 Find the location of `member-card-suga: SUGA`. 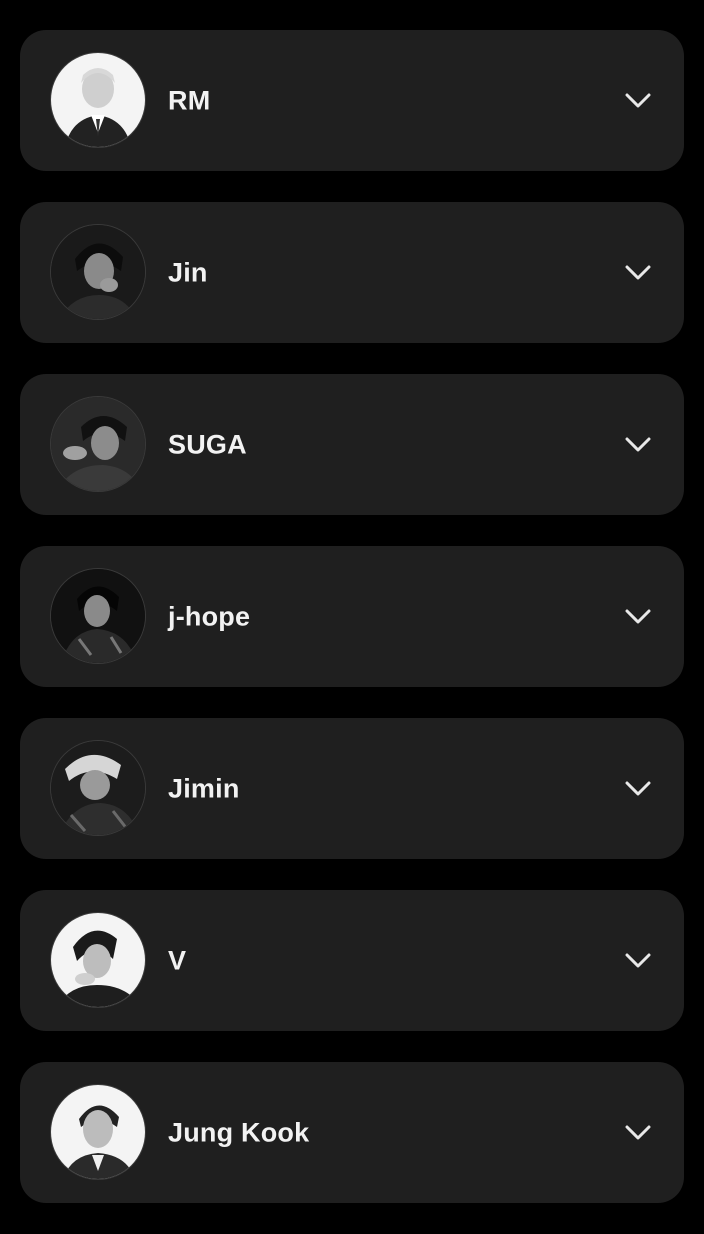

member-card-suga: SUGA is located at coordinates (352, 444).